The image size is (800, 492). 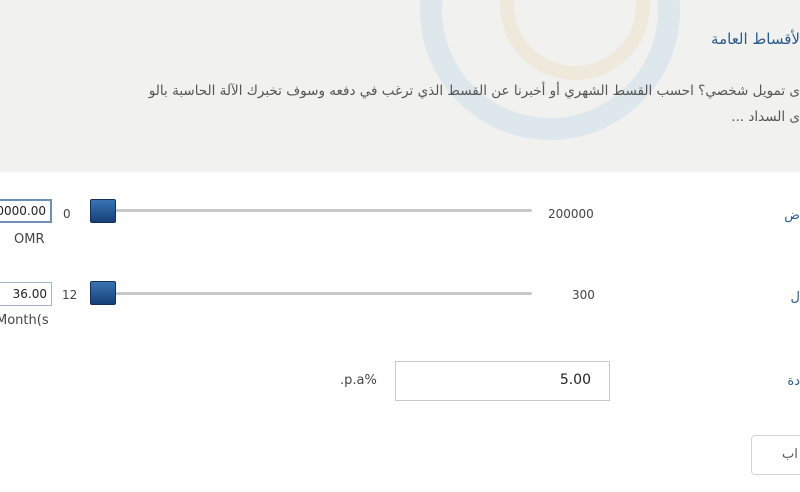 What do you see at coordinates (67, 214) in the screenshot?
I see `loan-amount-min: 0` at bounding box center [67, 214].